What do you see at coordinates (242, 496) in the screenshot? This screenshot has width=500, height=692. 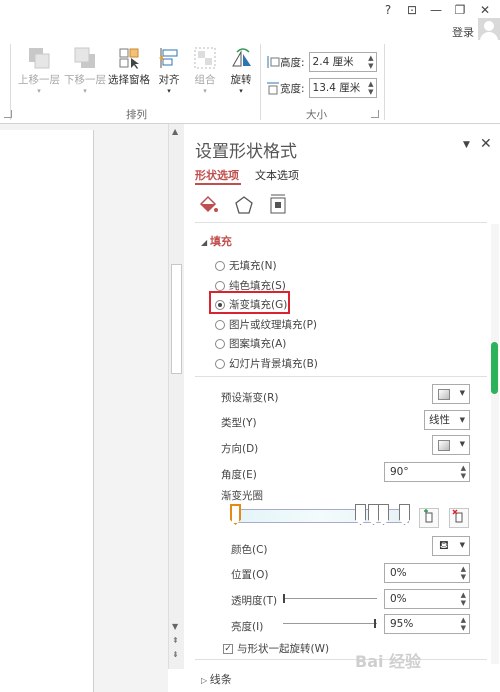 I see `gradient-stops-label: 渐变光圈` at bounding box center [242, 496].